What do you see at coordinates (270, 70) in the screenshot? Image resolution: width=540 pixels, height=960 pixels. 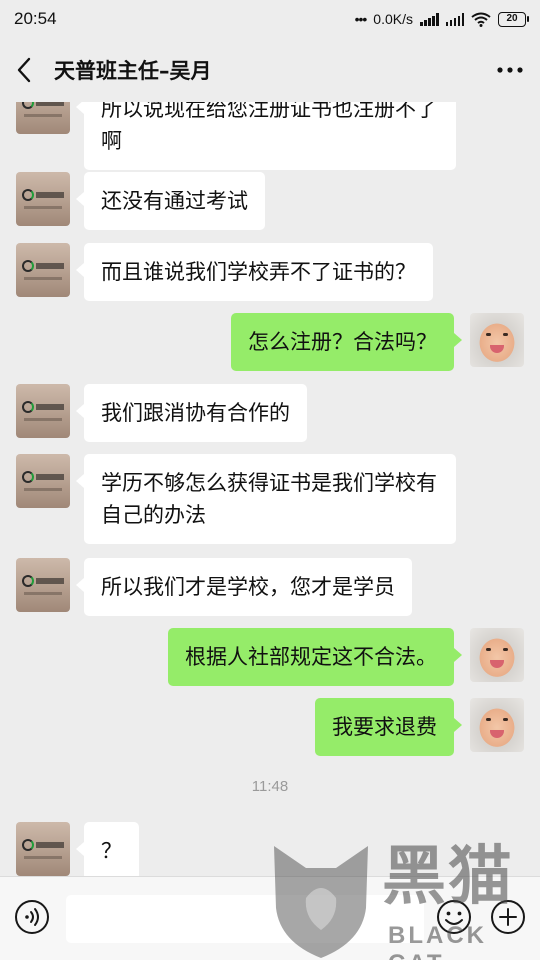 I see `chat-header: 天普班主任–吴月` at bounding box center [270, 70].